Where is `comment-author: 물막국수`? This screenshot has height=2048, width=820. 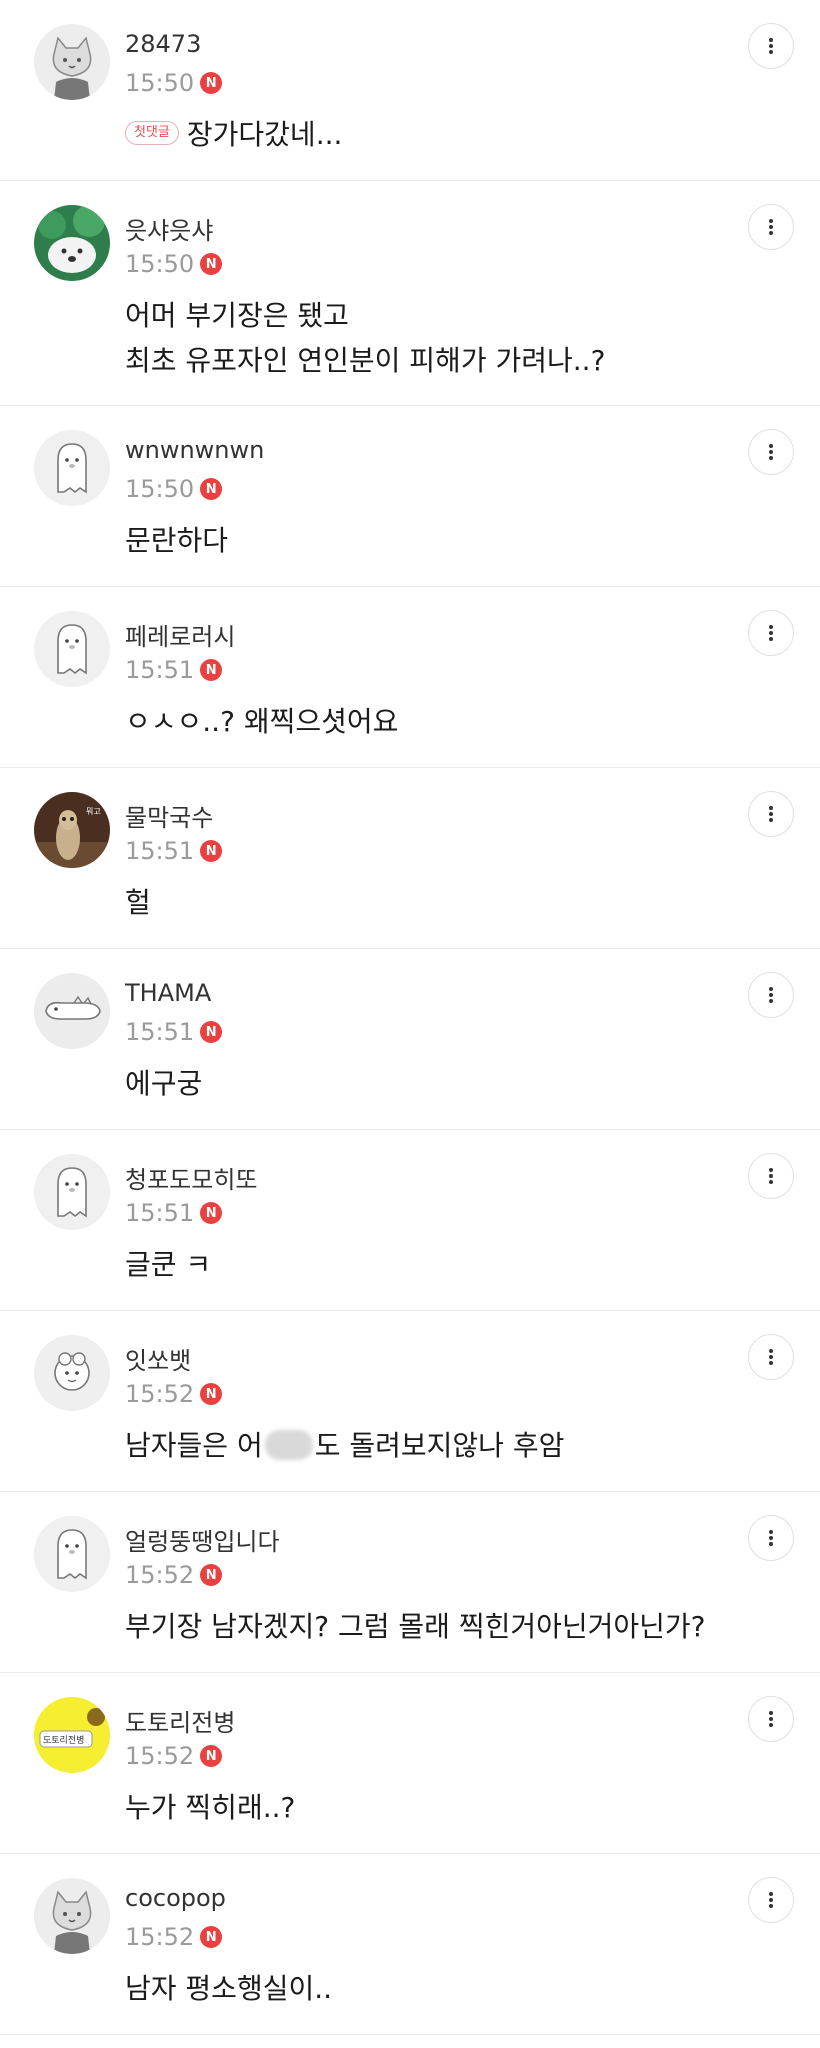 comment-author: 물막국수 is located at coordinates (169, 815).